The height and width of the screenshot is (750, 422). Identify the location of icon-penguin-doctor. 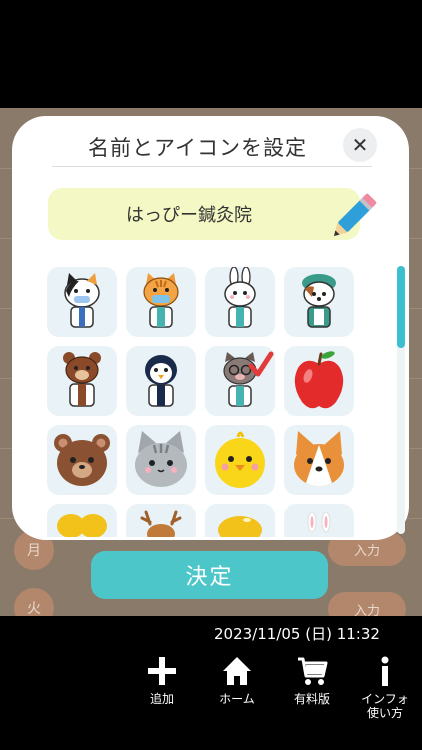
(161, 381).